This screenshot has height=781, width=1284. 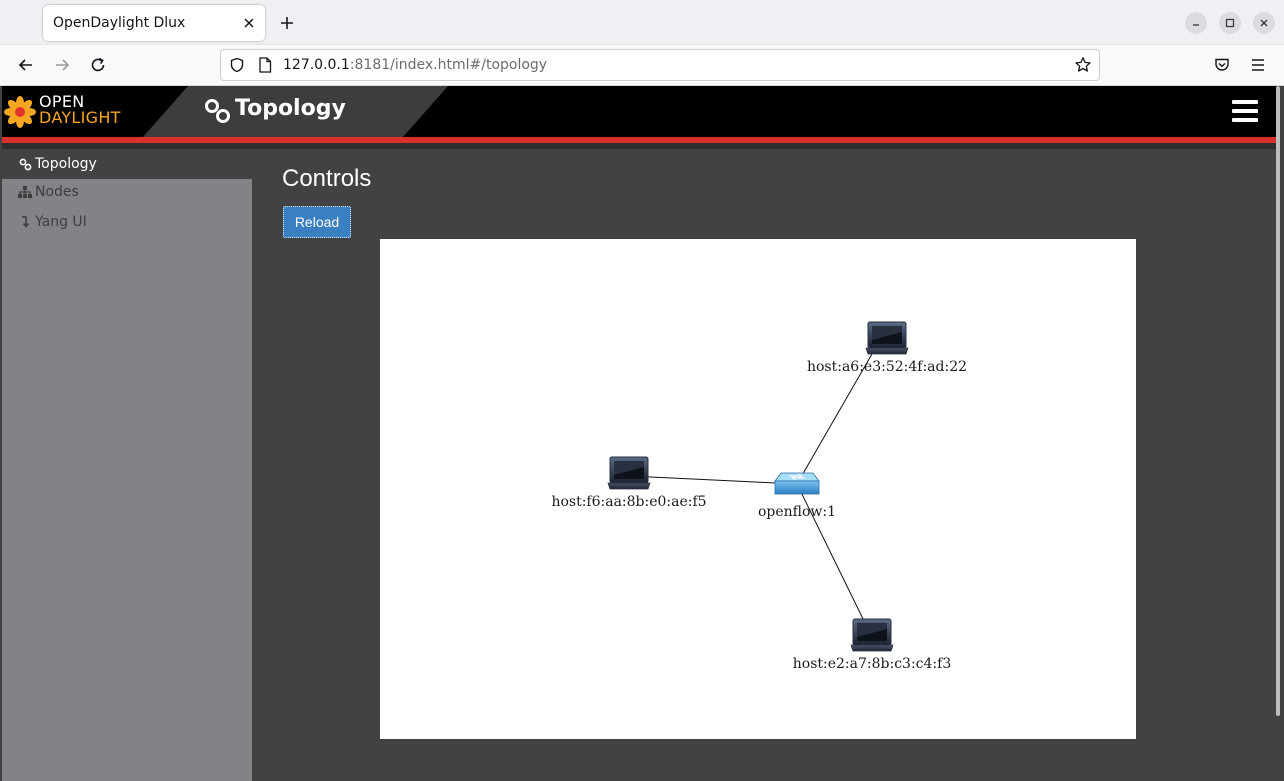 What do you see at coordinates (217, 111) in the screenshot?
I see `topology-link-icon` at bounding box center [217, 111].